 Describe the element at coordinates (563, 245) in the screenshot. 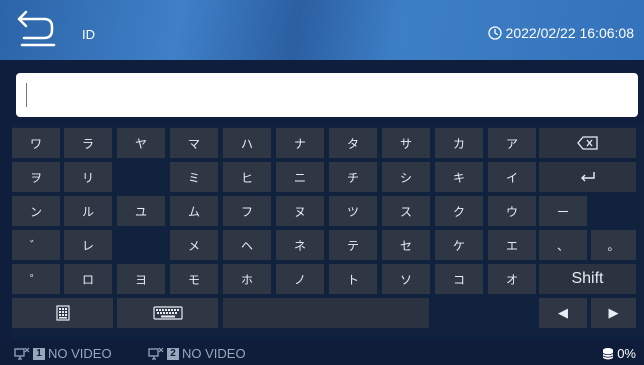

I see `comma-key: 、` at that location.